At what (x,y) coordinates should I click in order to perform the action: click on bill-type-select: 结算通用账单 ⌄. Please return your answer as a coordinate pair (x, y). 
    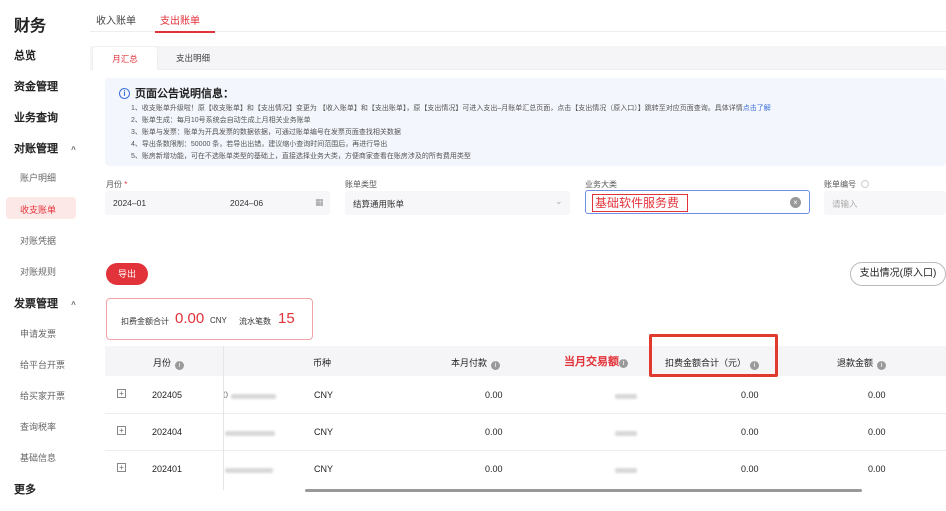
    Looking at the image, I should click on (457, 203).